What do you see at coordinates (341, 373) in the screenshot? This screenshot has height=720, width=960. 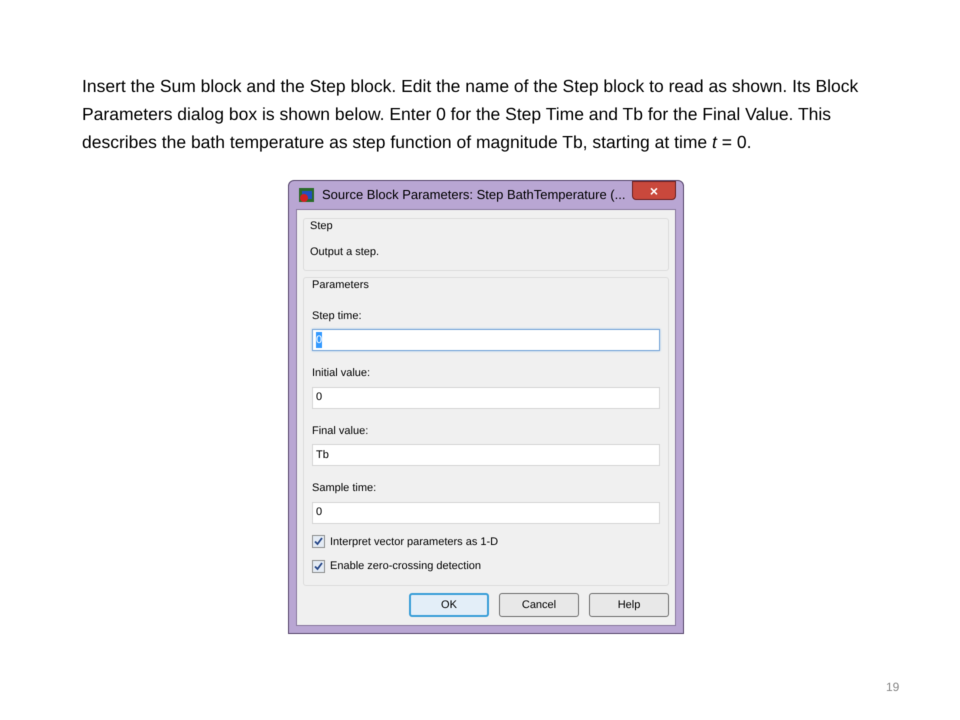 I see `field-label: Initial value:` at bounding box center [341, 373].